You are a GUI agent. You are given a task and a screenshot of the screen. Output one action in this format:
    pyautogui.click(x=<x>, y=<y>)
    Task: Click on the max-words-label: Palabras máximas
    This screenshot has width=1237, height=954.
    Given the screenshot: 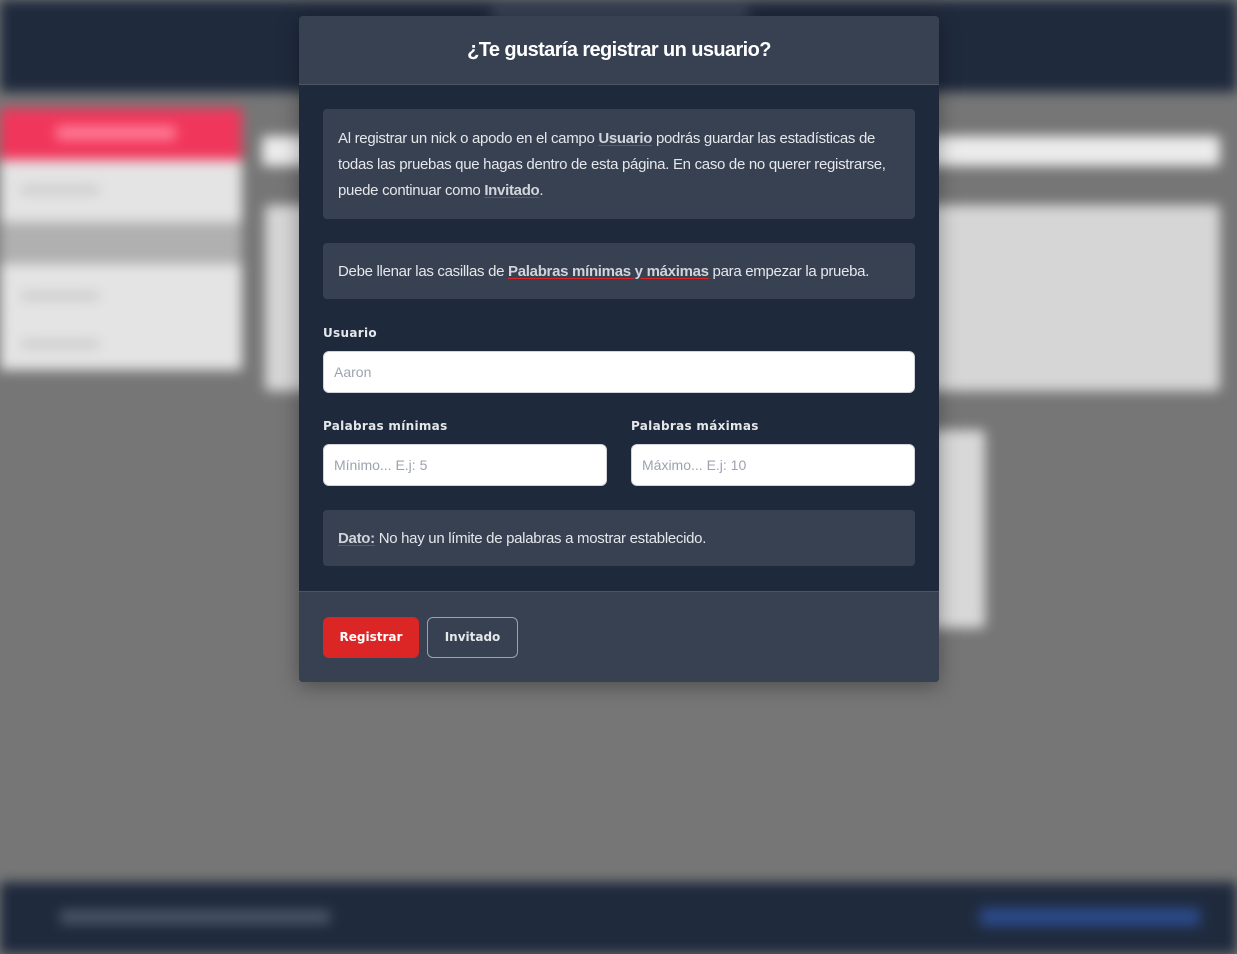 What is the action you would take?
    pyautogui.click(x=695, y=426)
    